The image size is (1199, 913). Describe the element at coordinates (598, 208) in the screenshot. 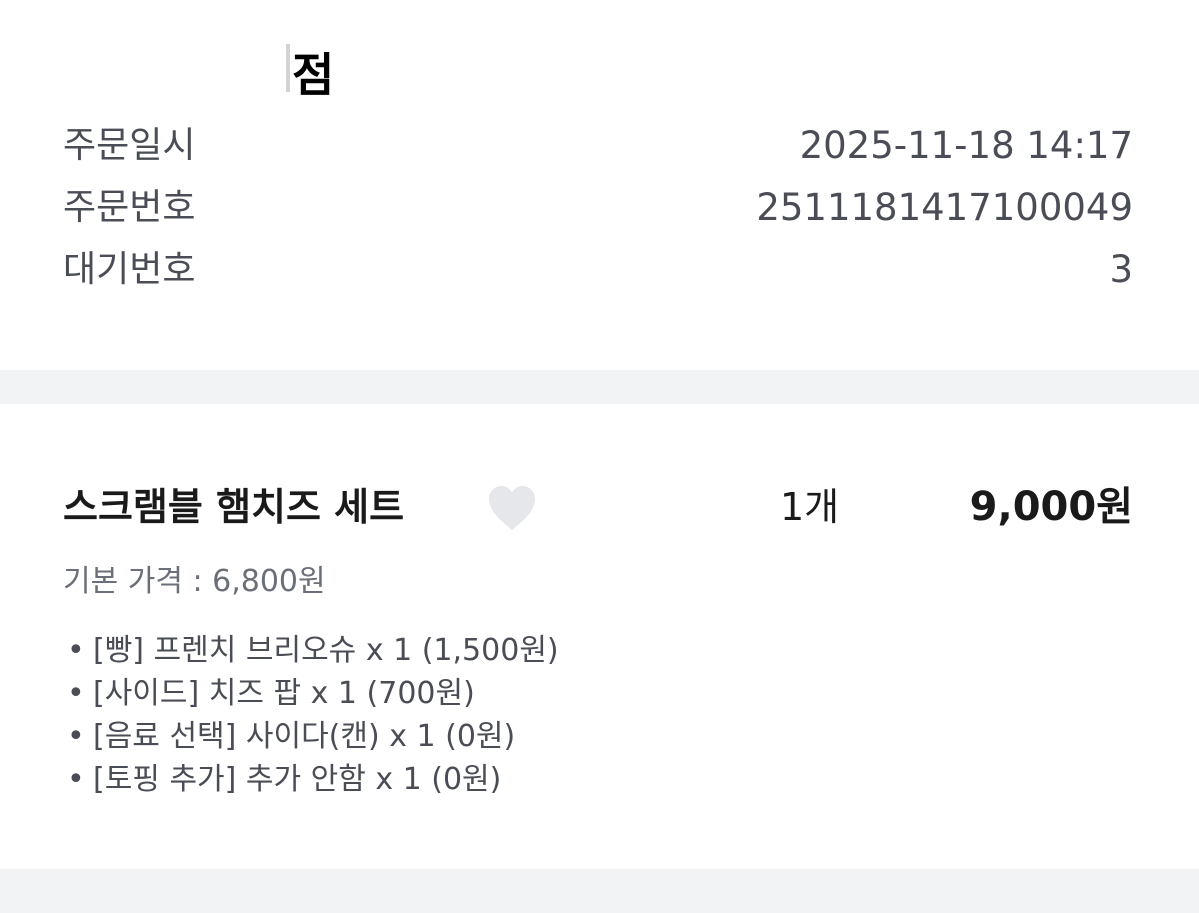

I see `order-number-row: 주문번호 2511181417100049` at that location.